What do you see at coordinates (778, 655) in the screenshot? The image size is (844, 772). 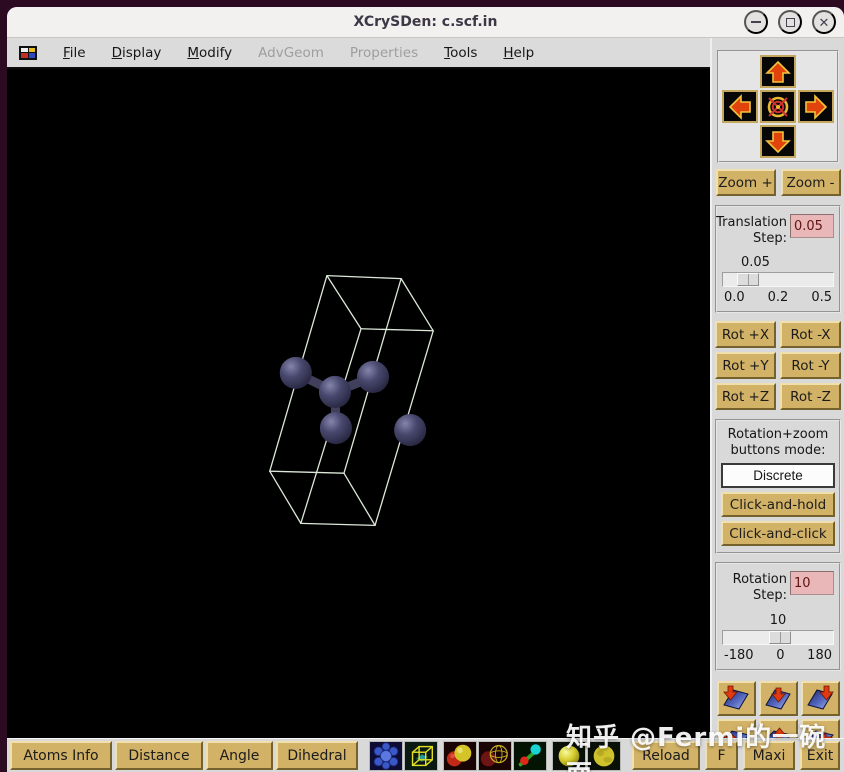 I see `rotation-slider-ticks: -180 0 180` at bounding box center [778, 655].